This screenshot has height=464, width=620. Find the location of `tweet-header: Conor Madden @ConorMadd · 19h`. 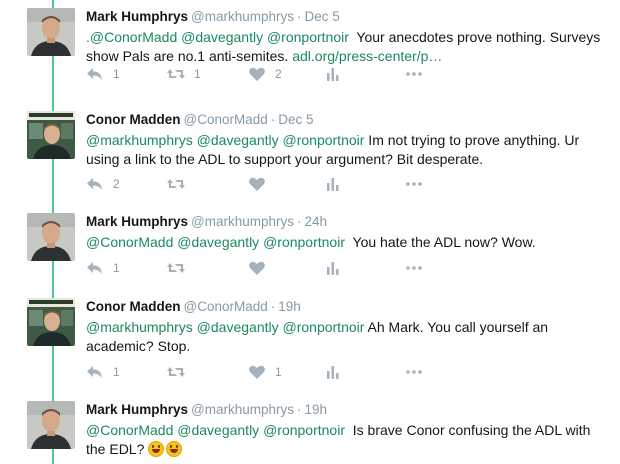

tweet-header: Conor Madden @ConorMadd · 19h is located at coordinates (346, 307).